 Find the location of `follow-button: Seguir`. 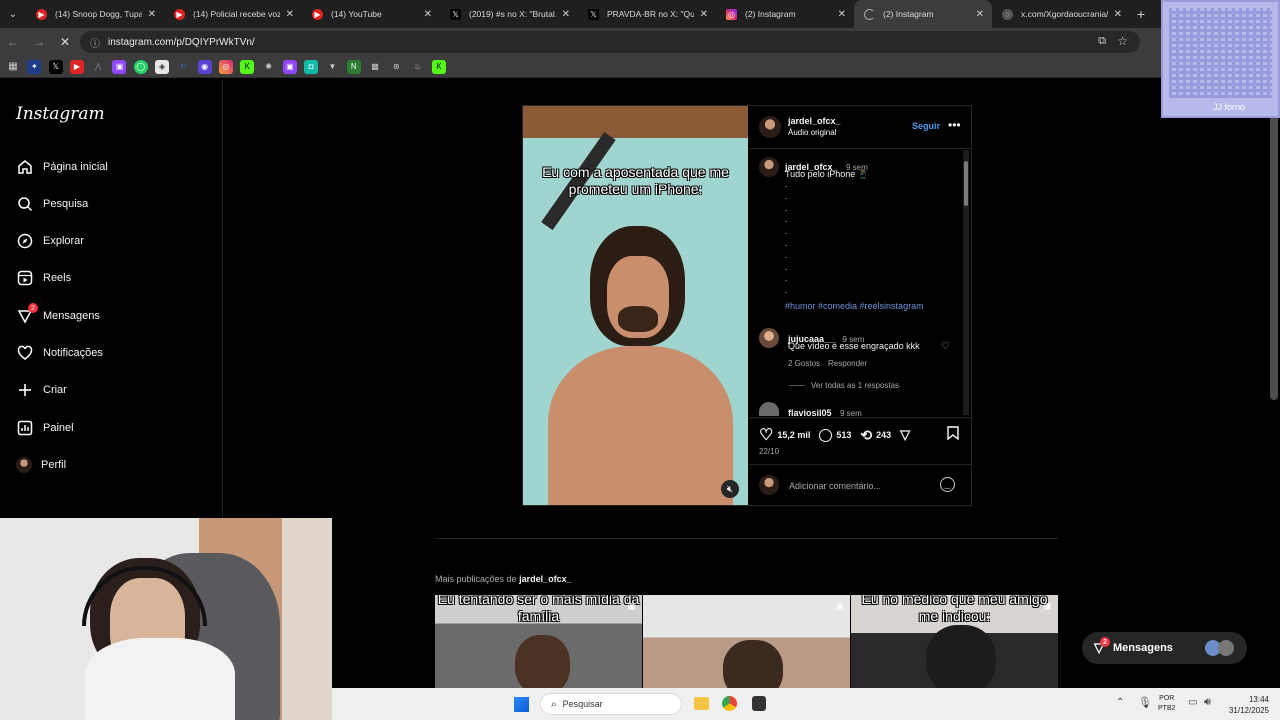

follow-button: Seguir is located at coordinates (926, 126).